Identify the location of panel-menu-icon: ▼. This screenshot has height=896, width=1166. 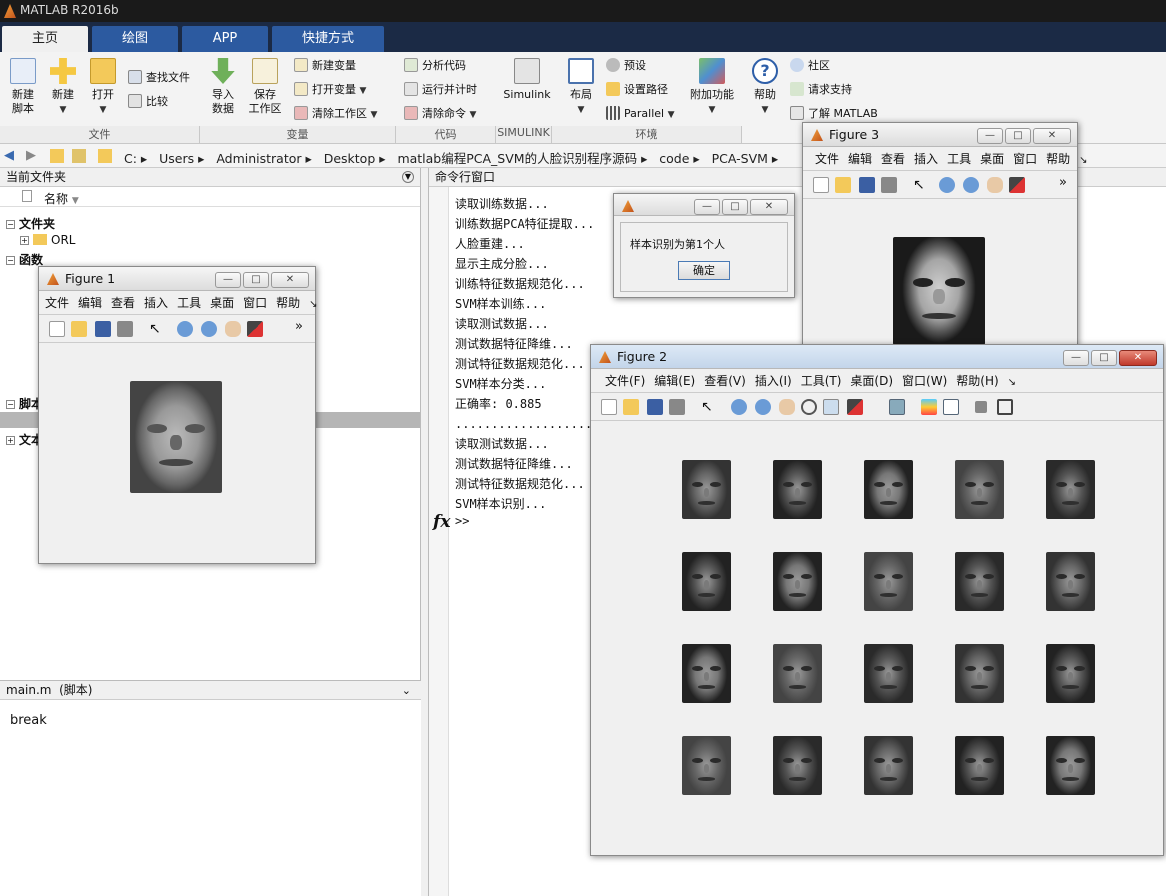
(408, 177).